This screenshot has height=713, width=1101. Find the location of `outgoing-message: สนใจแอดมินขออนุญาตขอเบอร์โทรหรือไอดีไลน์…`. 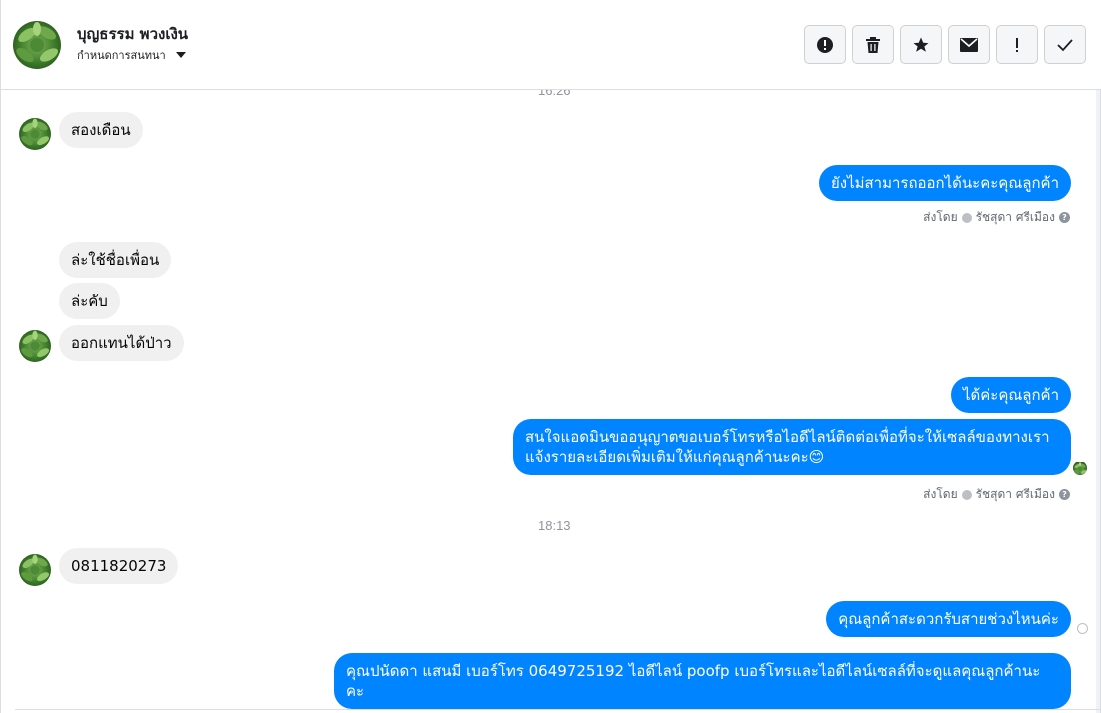

outgoing-message: สนใจแอดมินขออนุญาตขอเบอร์โทรหรือไอดีไลน์… is located at coordinates (792, 447).